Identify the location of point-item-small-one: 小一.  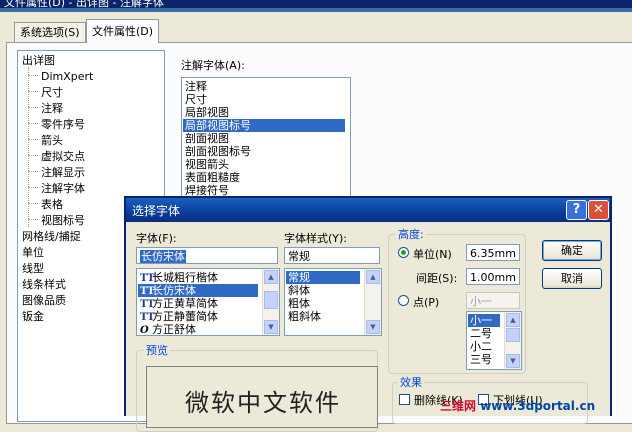
(484, 320).